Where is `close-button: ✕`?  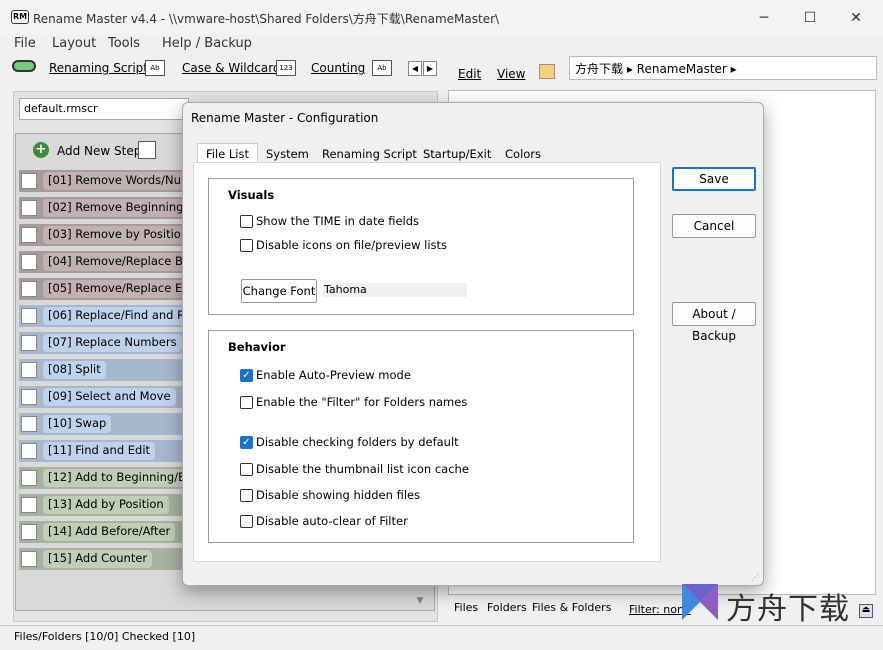
close-button: ✕ is located at coordinates (856, 18).